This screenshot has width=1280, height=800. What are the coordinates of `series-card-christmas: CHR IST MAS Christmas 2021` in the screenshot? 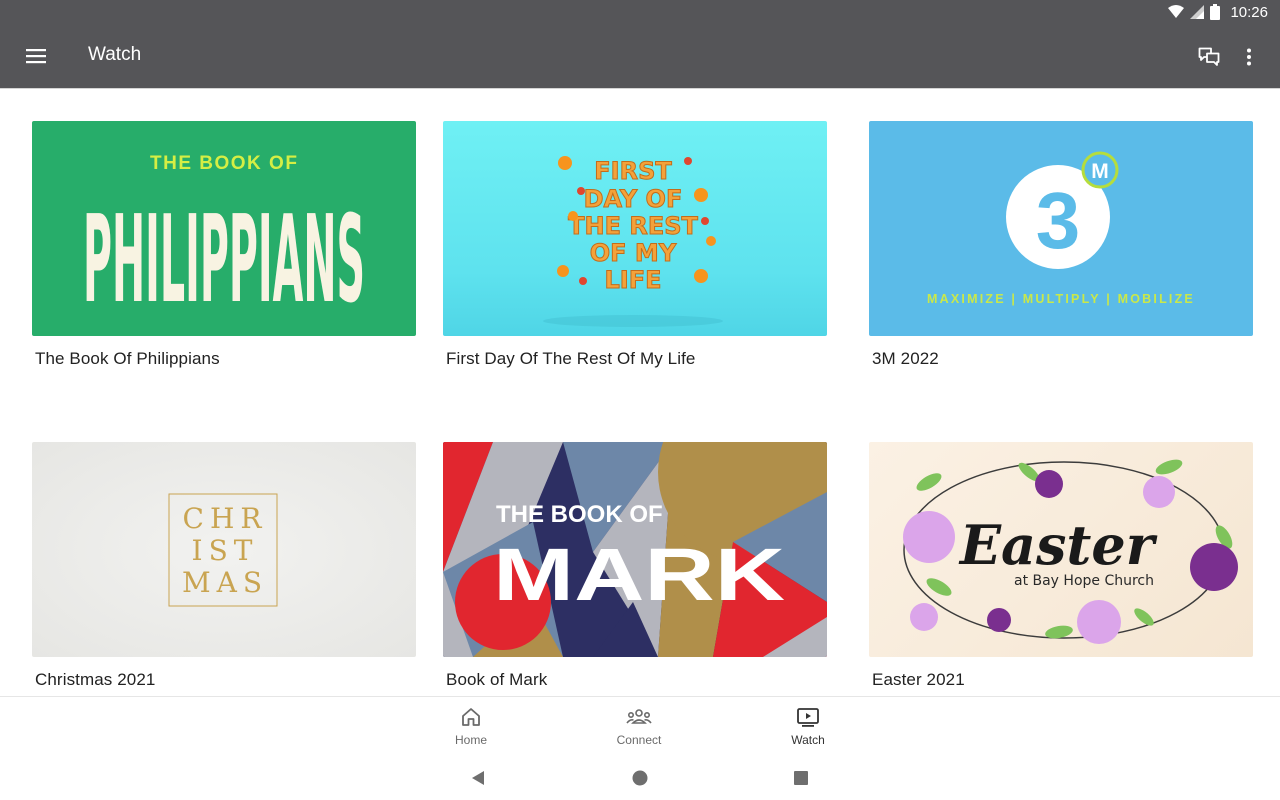 It's located at (224, 566).